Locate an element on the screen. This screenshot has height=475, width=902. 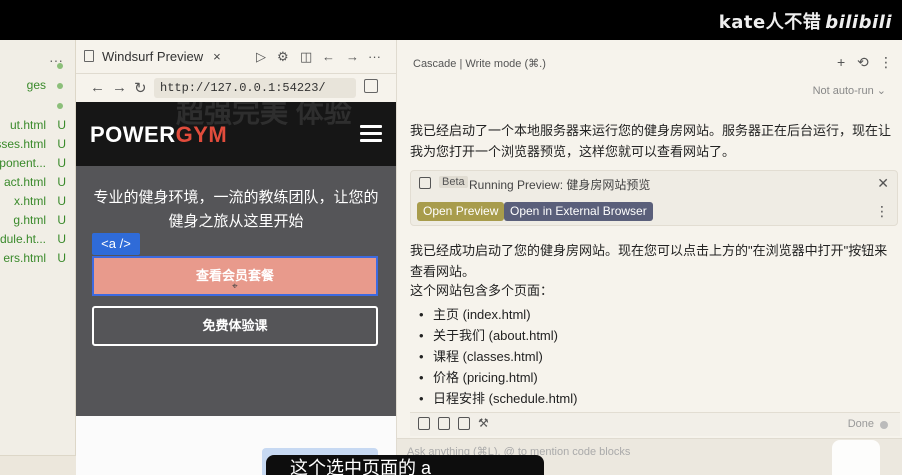
image-icon is located at coordinates (444, 423).